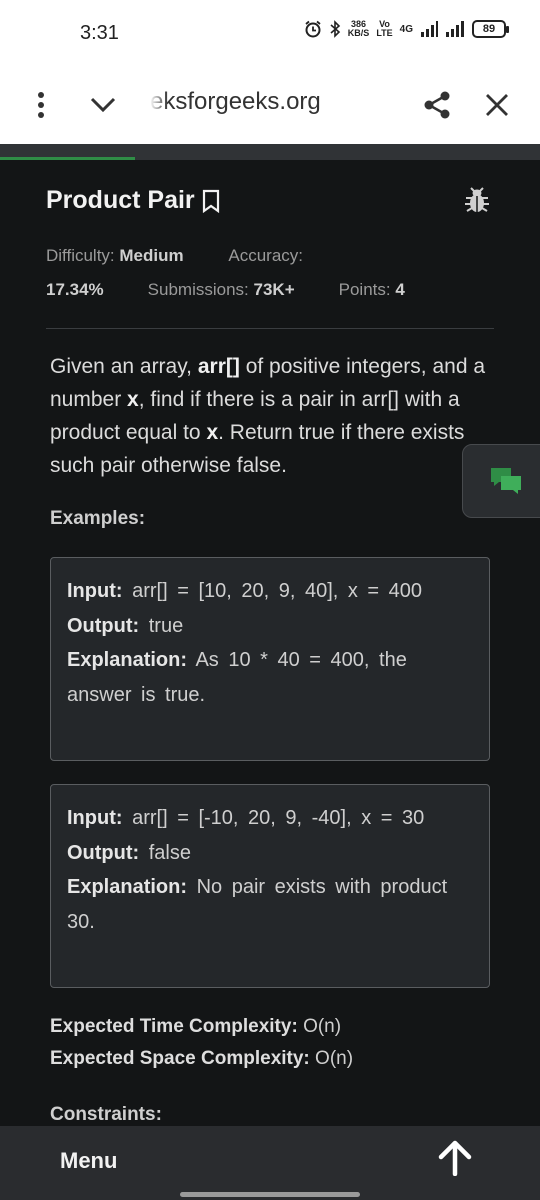  I want to click on difficulty-accuracy-row: Difficulty: Medium Accuracy:, so click(174, 256).